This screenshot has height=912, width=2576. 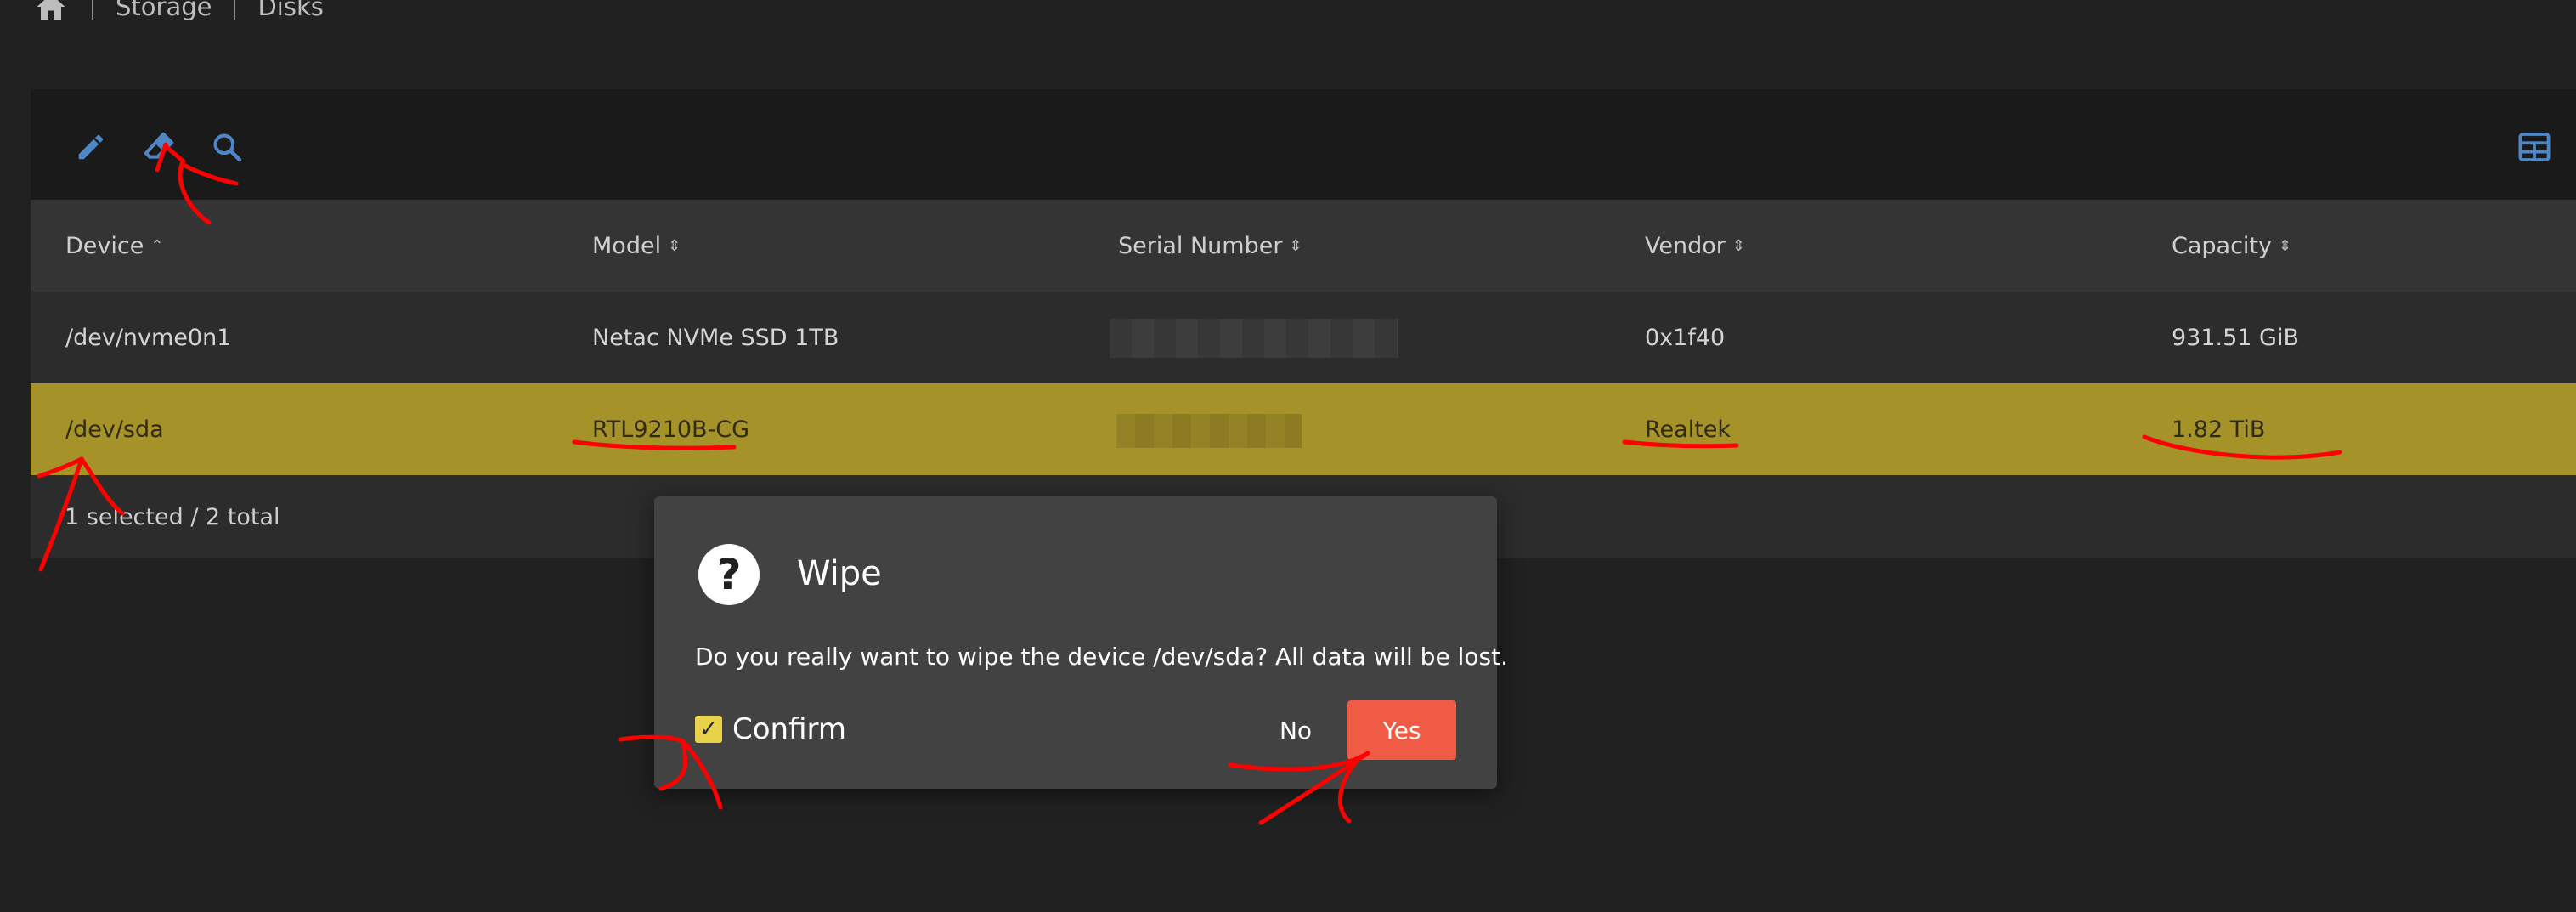 What do you see at coordinates (2222, 245) in the screenshot?
I see `column-label: Capacity` at bounding box center [2222, 245].